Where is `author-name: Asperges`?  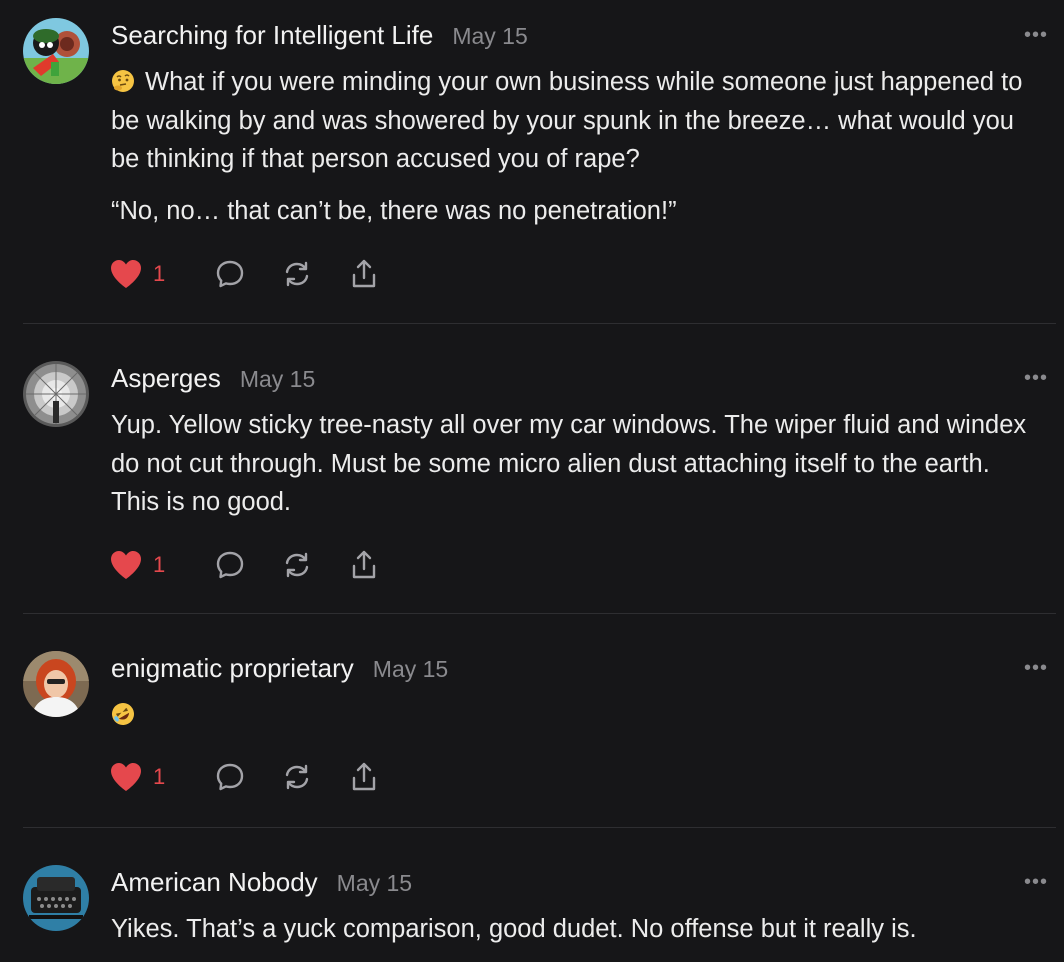 author-name: Asperges is located at coordinates (166, 378).